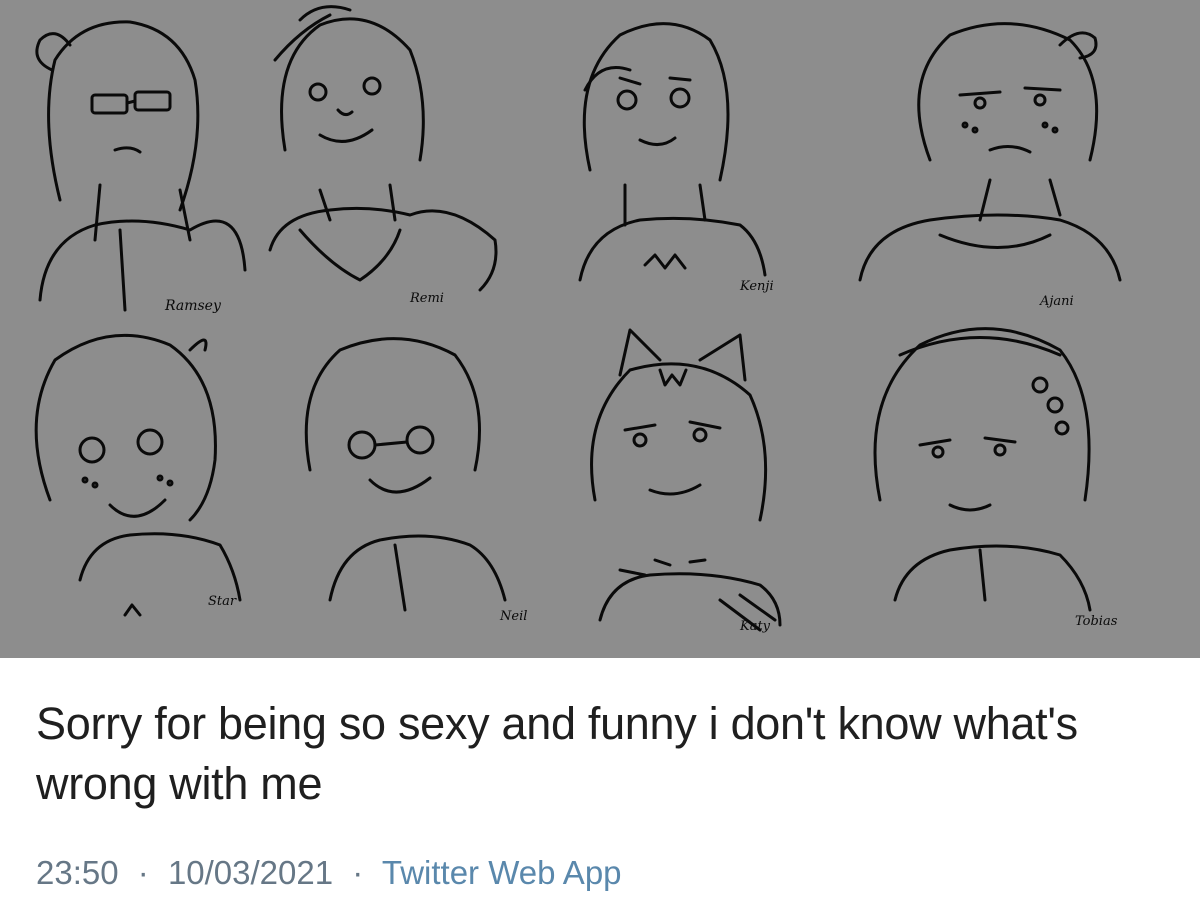  What do you see at coordinates (426, 298) in the screenshot?
I see `sketch-signature-2: Remi` at bounding box center [426, 298].